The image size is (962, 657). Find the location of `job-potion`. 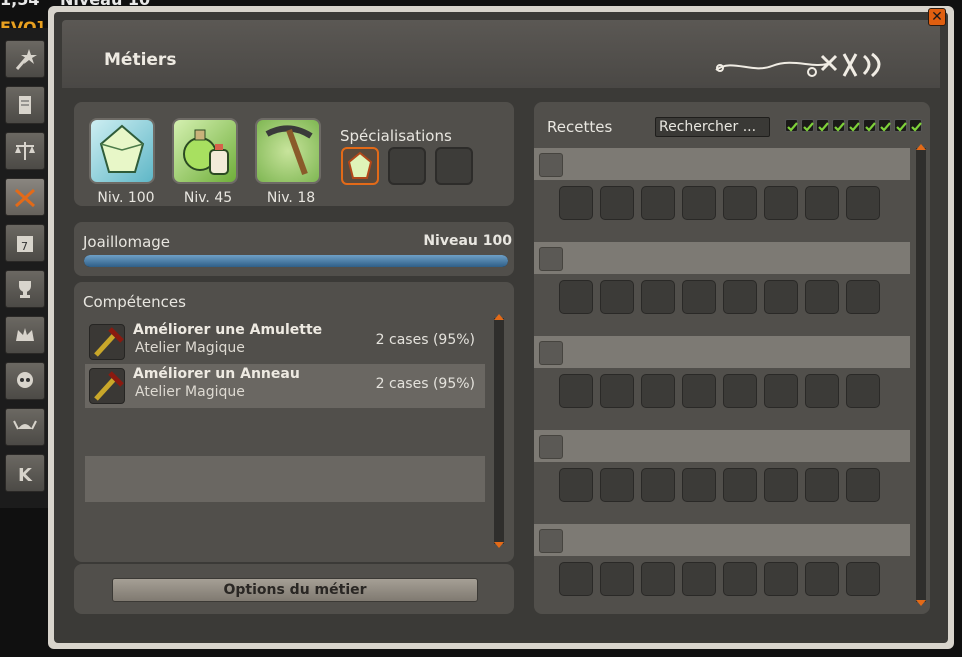

job-potion is located at coordinates (205, 151).